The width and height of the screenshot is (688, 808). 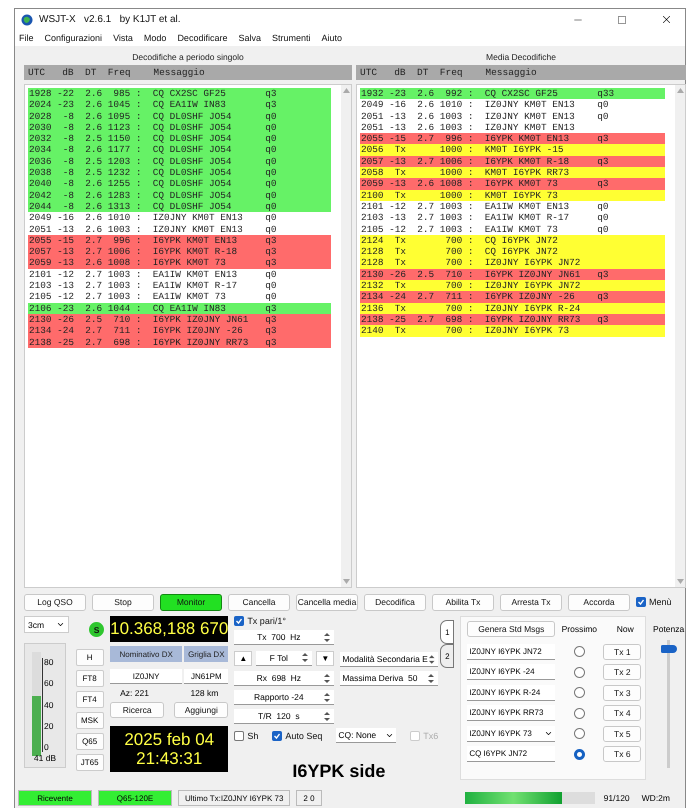 What do you see at coordinates (259, 602) in the screenshot?
I see `toolbar-button: Cancella` at bounding box center [259, 602].